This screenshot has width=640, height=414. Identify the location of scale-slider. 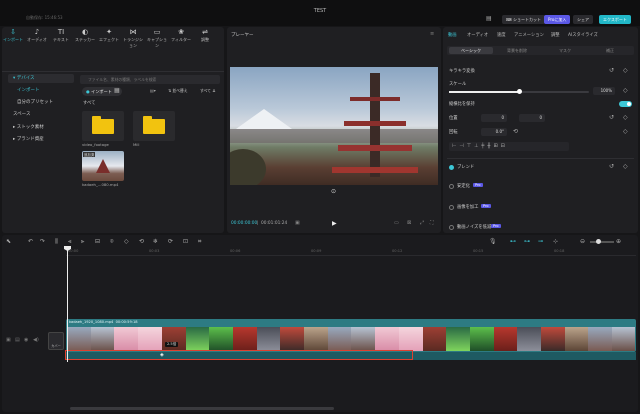
(519, 91).